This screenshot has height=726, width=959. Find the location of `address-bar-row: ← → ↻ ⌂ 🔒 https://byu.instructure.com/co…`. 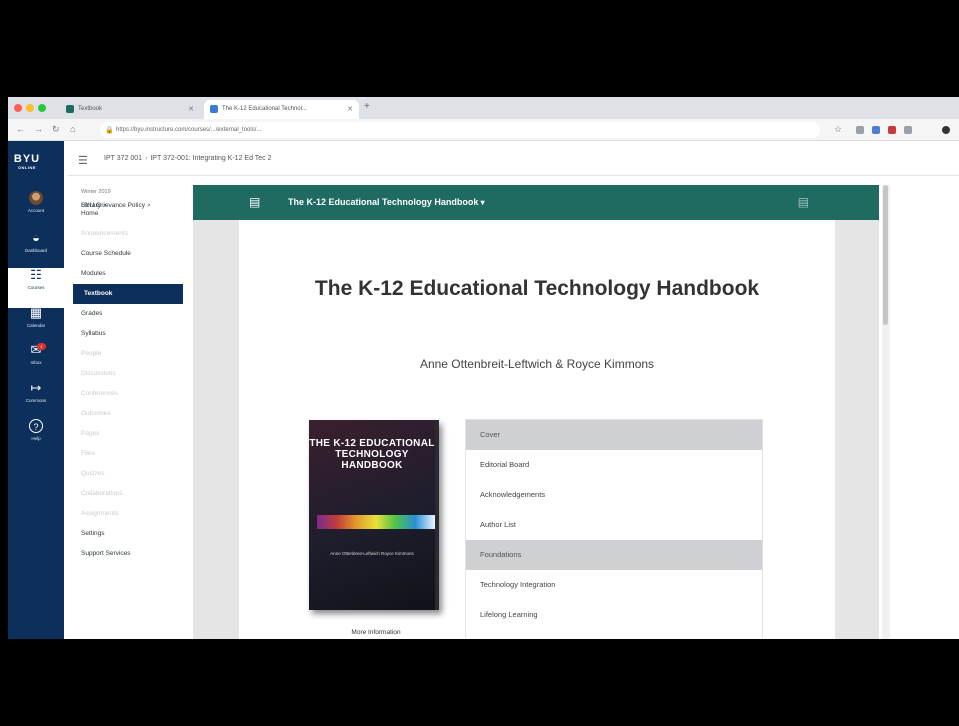

address-bar-row: ← → ↻ ⌂ 🔒 https://byu.instructure.com/co… is located at coordinates (483, 130).